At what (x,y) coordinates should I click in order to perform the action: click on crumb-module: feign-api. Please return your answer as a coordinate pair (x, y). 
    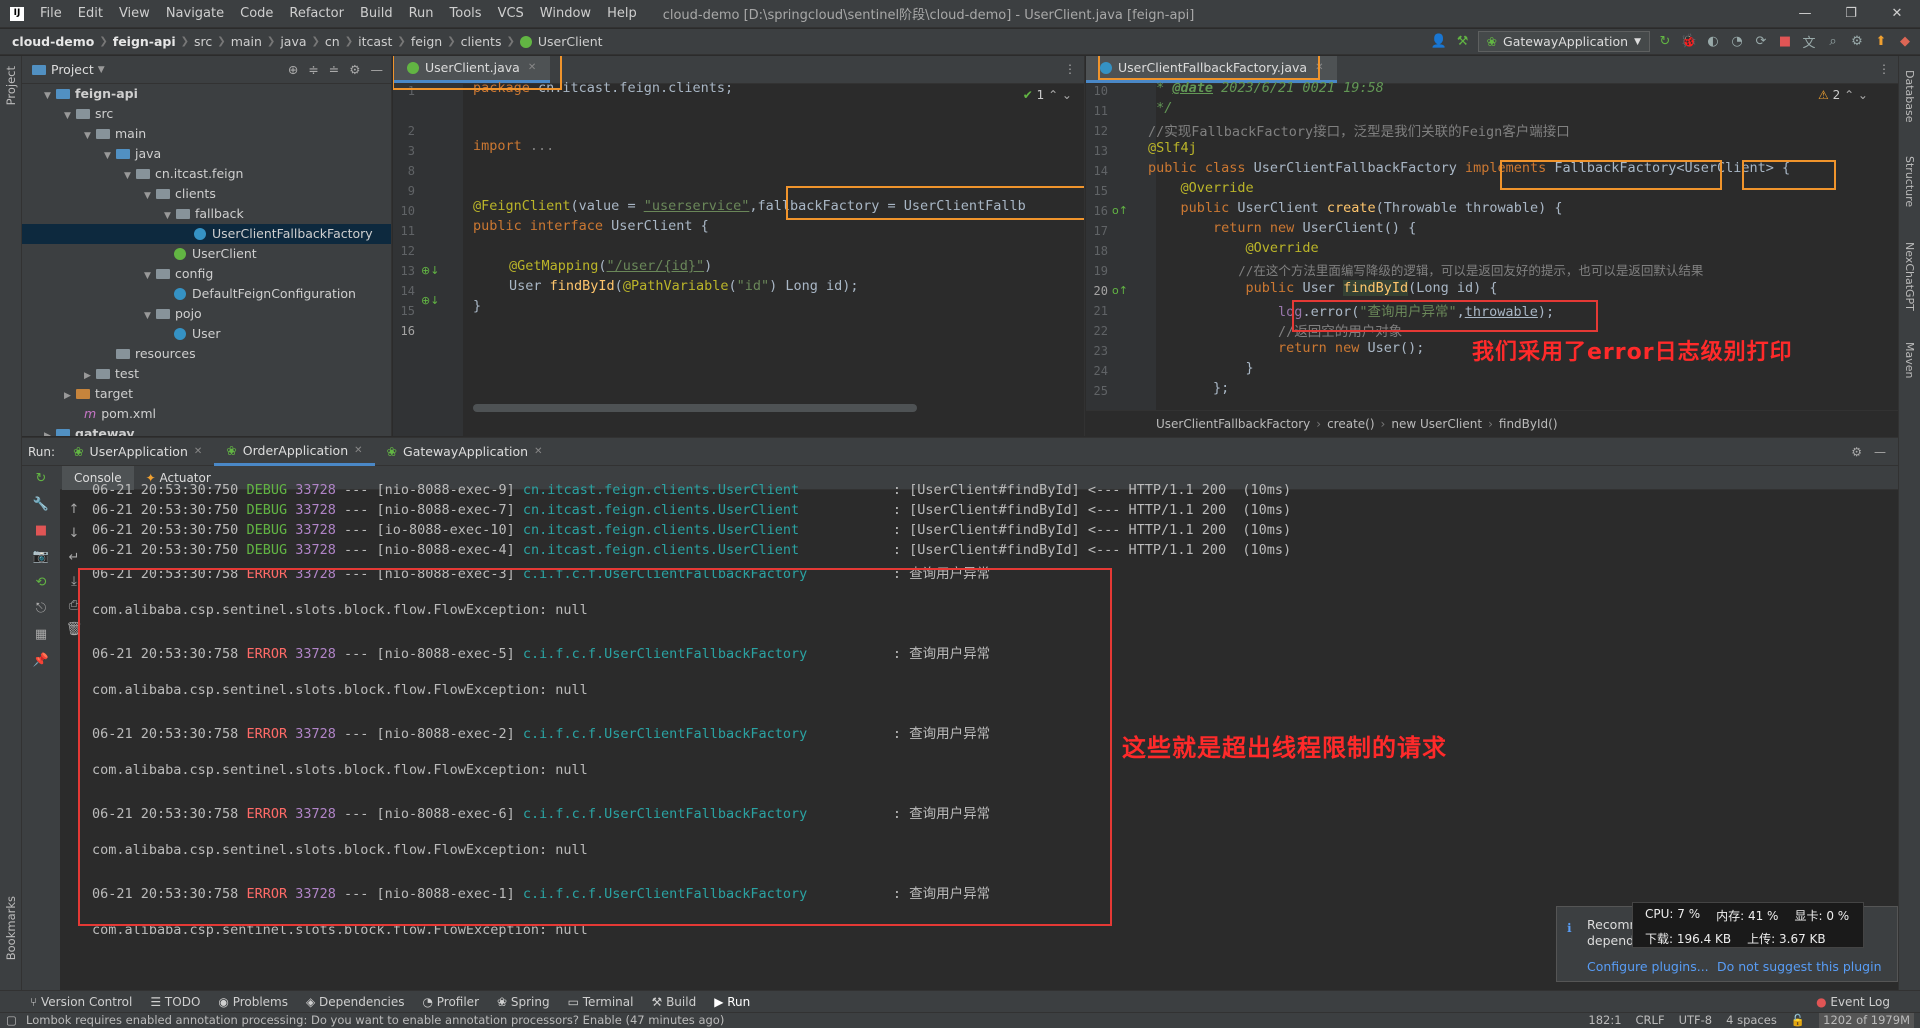
    Looking at the image, I should click on (144, 41).